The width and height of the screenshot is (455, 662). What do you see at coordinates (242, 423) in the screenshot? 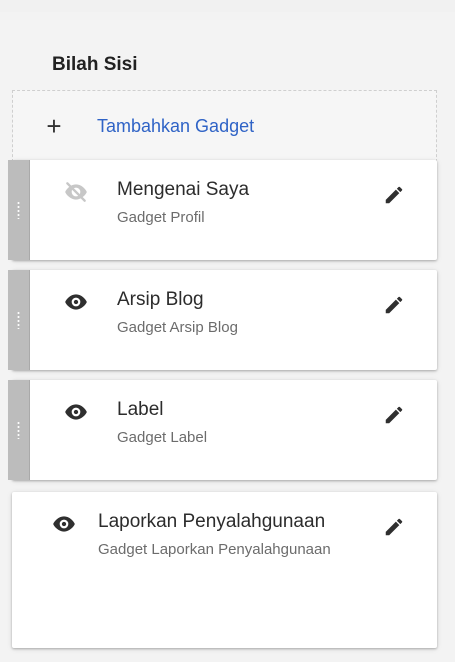
I see `gadget-text: Label Gadget Label` at bounding box center [242, 423].